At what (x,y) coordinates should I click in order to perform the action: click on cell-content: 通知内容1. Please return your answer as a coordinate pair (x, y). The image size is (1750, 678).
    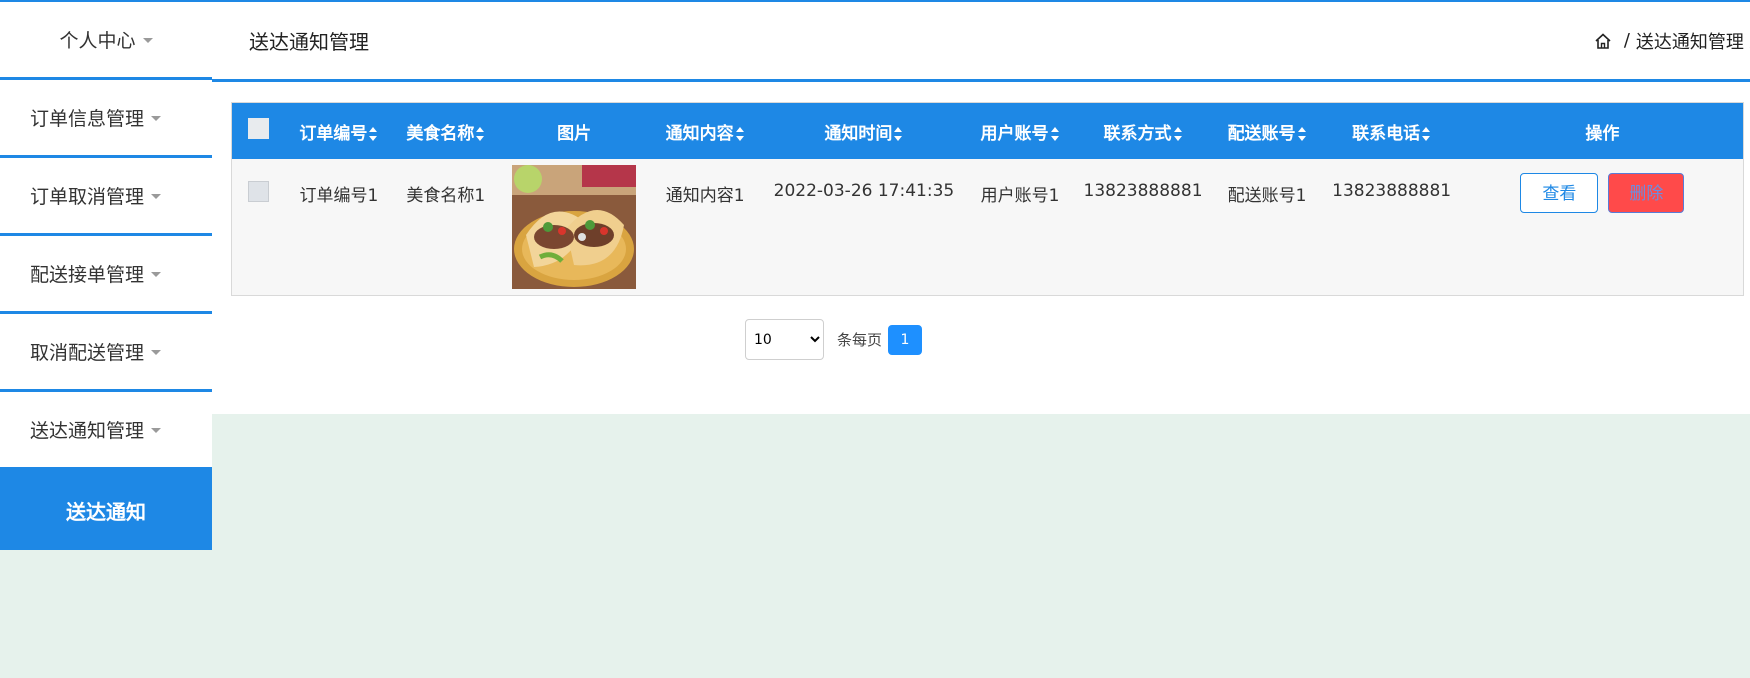
    Looking at the image, I should click on (705, 196).